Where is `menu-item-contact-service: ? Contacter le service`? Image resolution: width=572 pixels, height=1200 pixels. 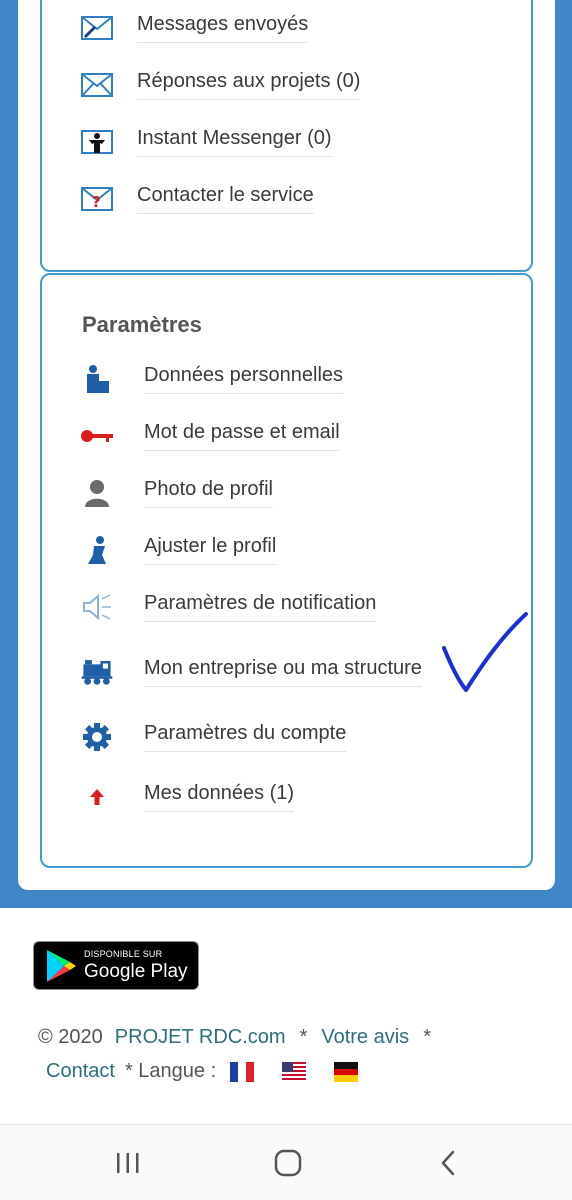
menu-item-contact-service: ? Contacter le service is located at coordinates (197, 199).